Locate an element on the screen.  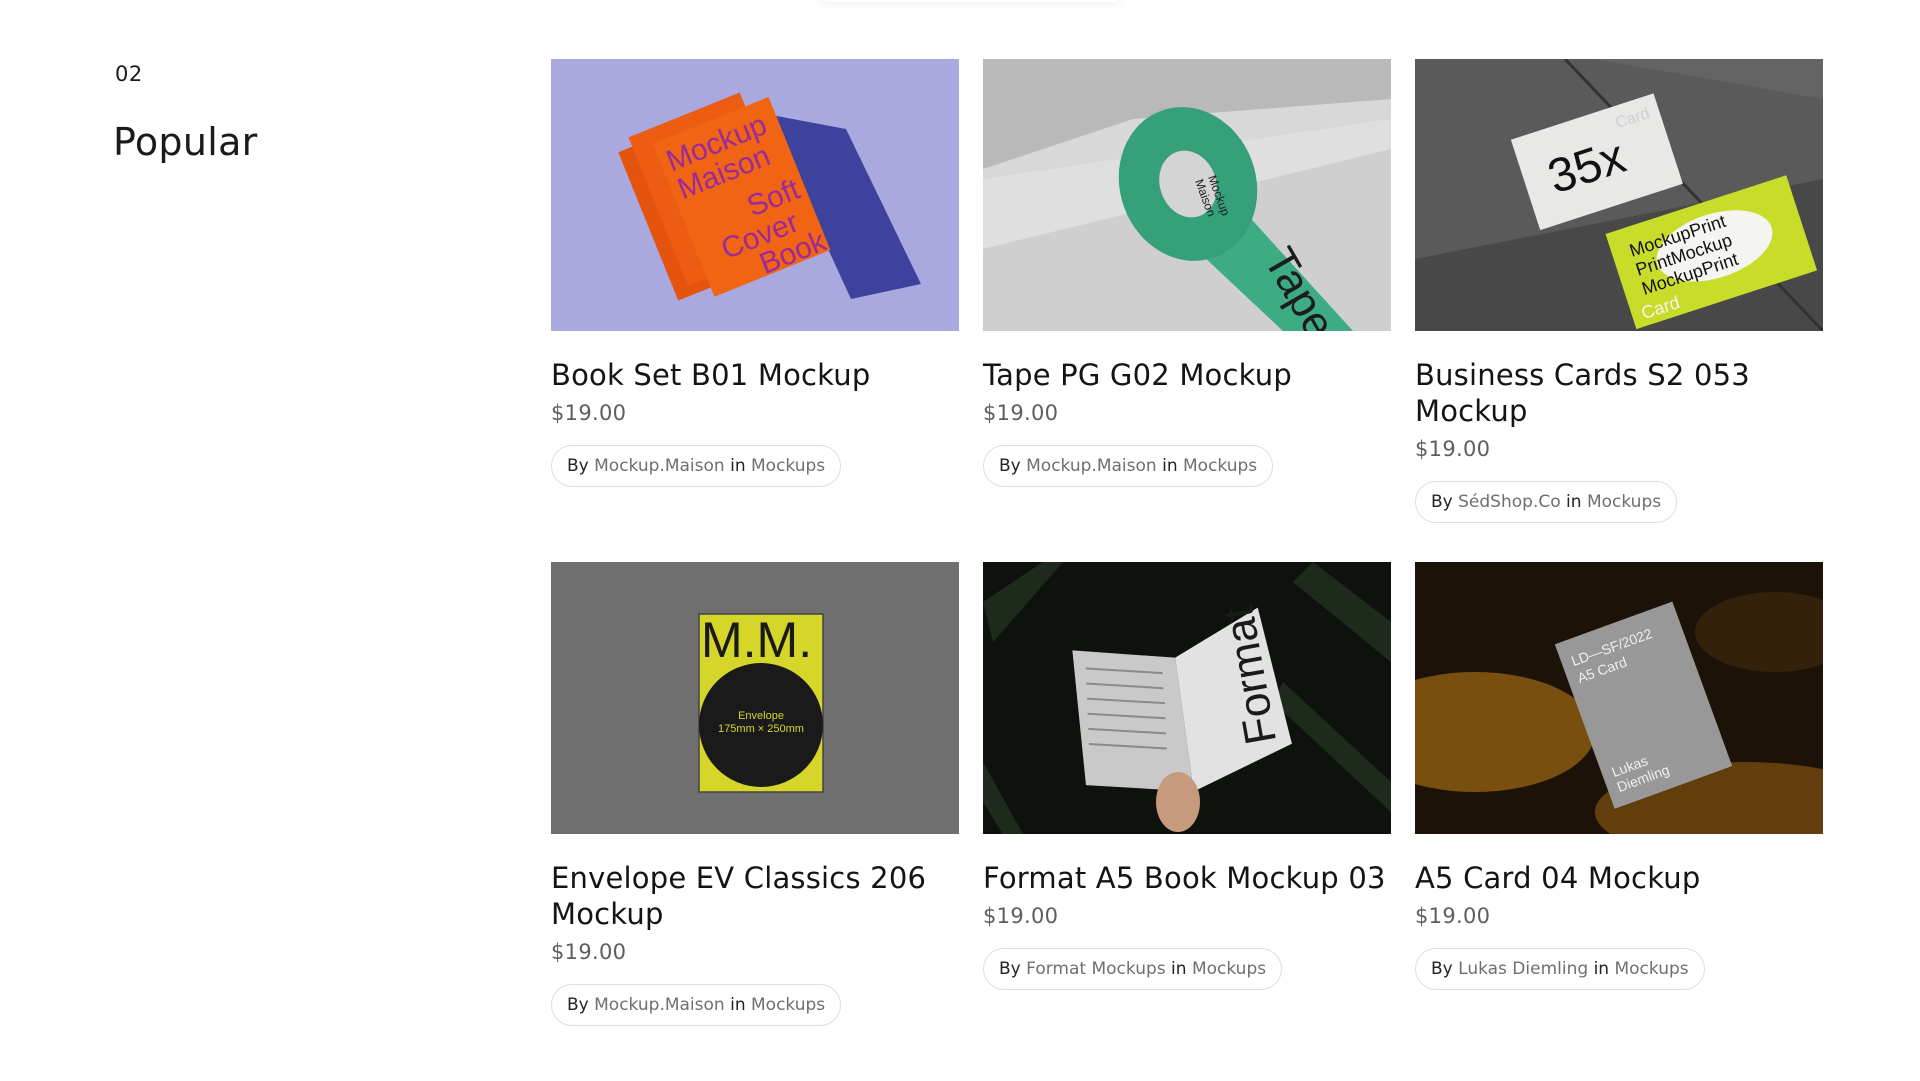
product-meta-chip: By Format Mockups in Mockups is located at coordinates (1133, 969).